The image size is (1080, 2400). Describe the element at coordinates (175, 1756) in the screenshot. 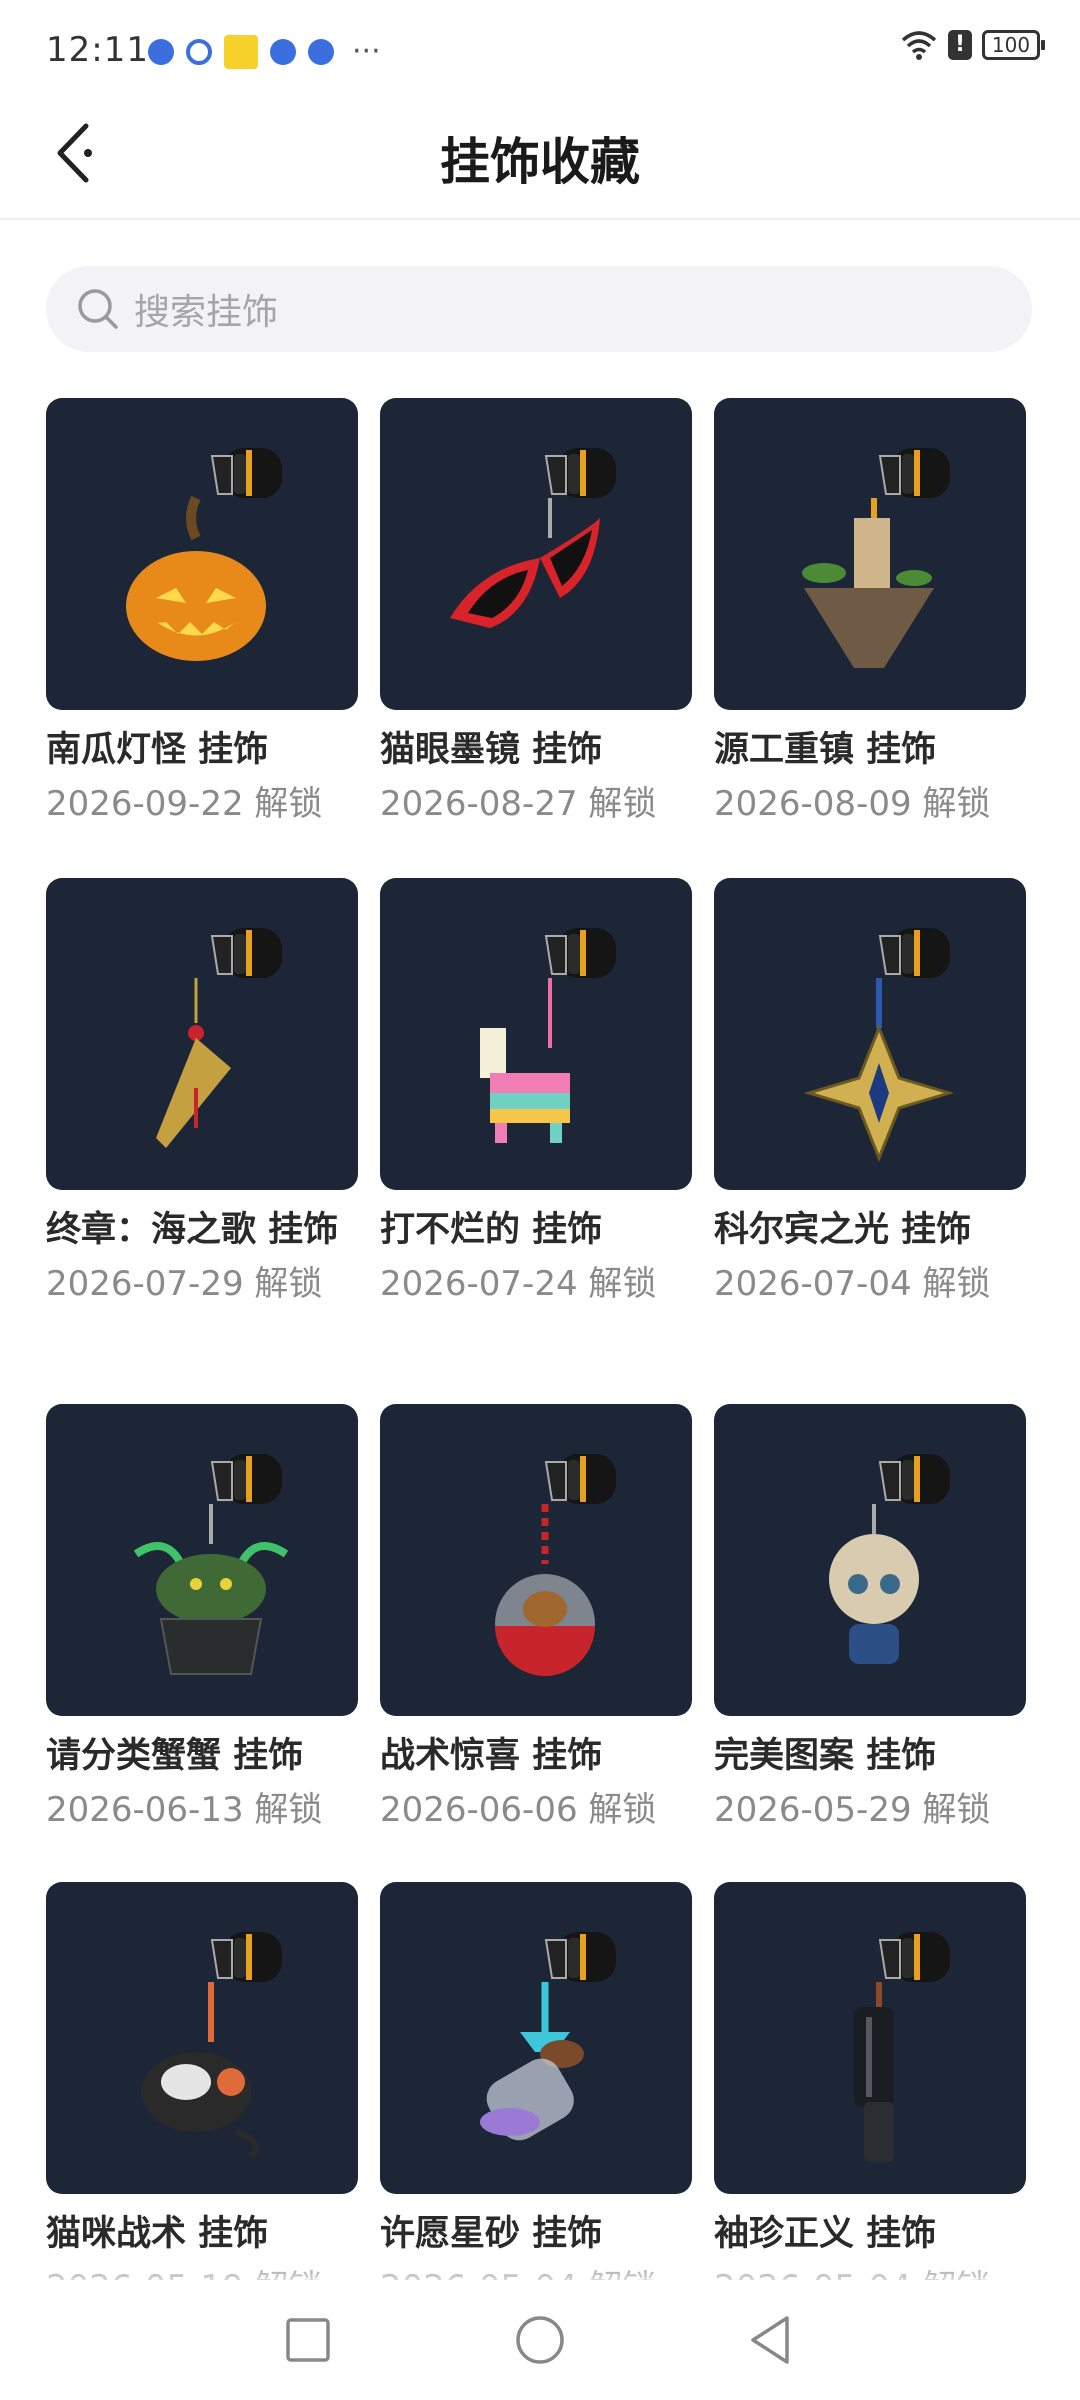

I see `charm-name: 请分类蟹蟹 挂饰` at that location.